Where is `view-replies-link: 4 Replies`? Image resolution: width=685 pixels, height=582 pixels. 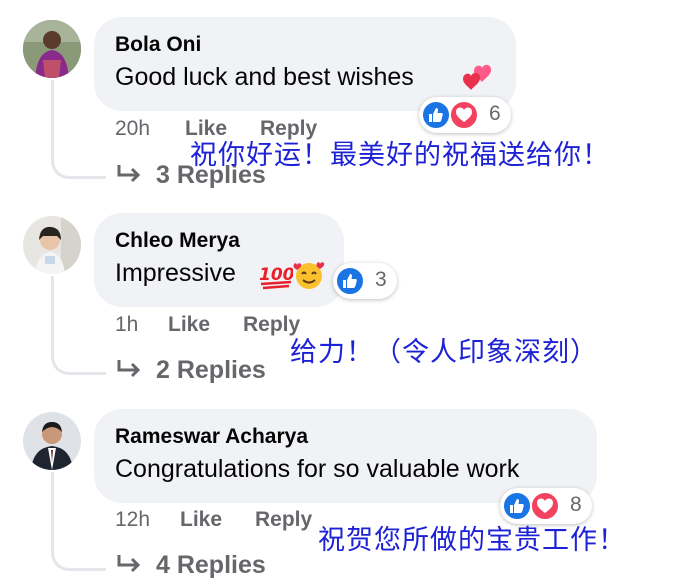 view-replies-link: 4 Replies is located at coordinates (211, 565).